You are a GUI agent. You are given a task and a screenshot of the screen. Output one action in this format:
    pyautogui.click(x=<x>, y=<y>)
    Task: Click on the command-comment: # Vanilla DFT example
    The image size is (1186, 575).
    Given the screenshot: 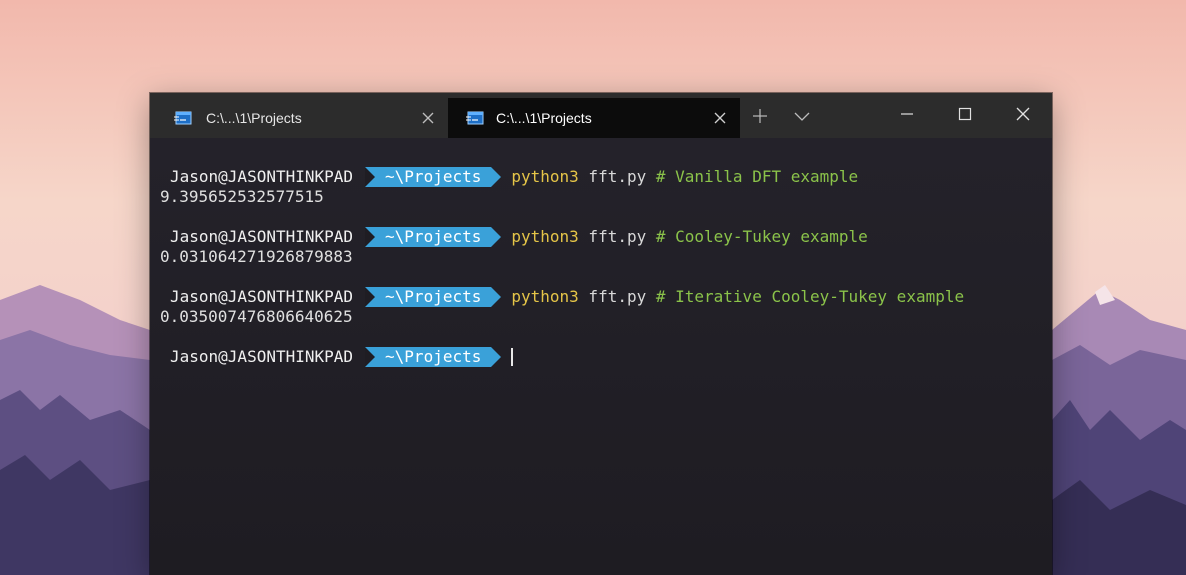 What is the action you would take?
    pyautogui.click(x=757, y=176)
    